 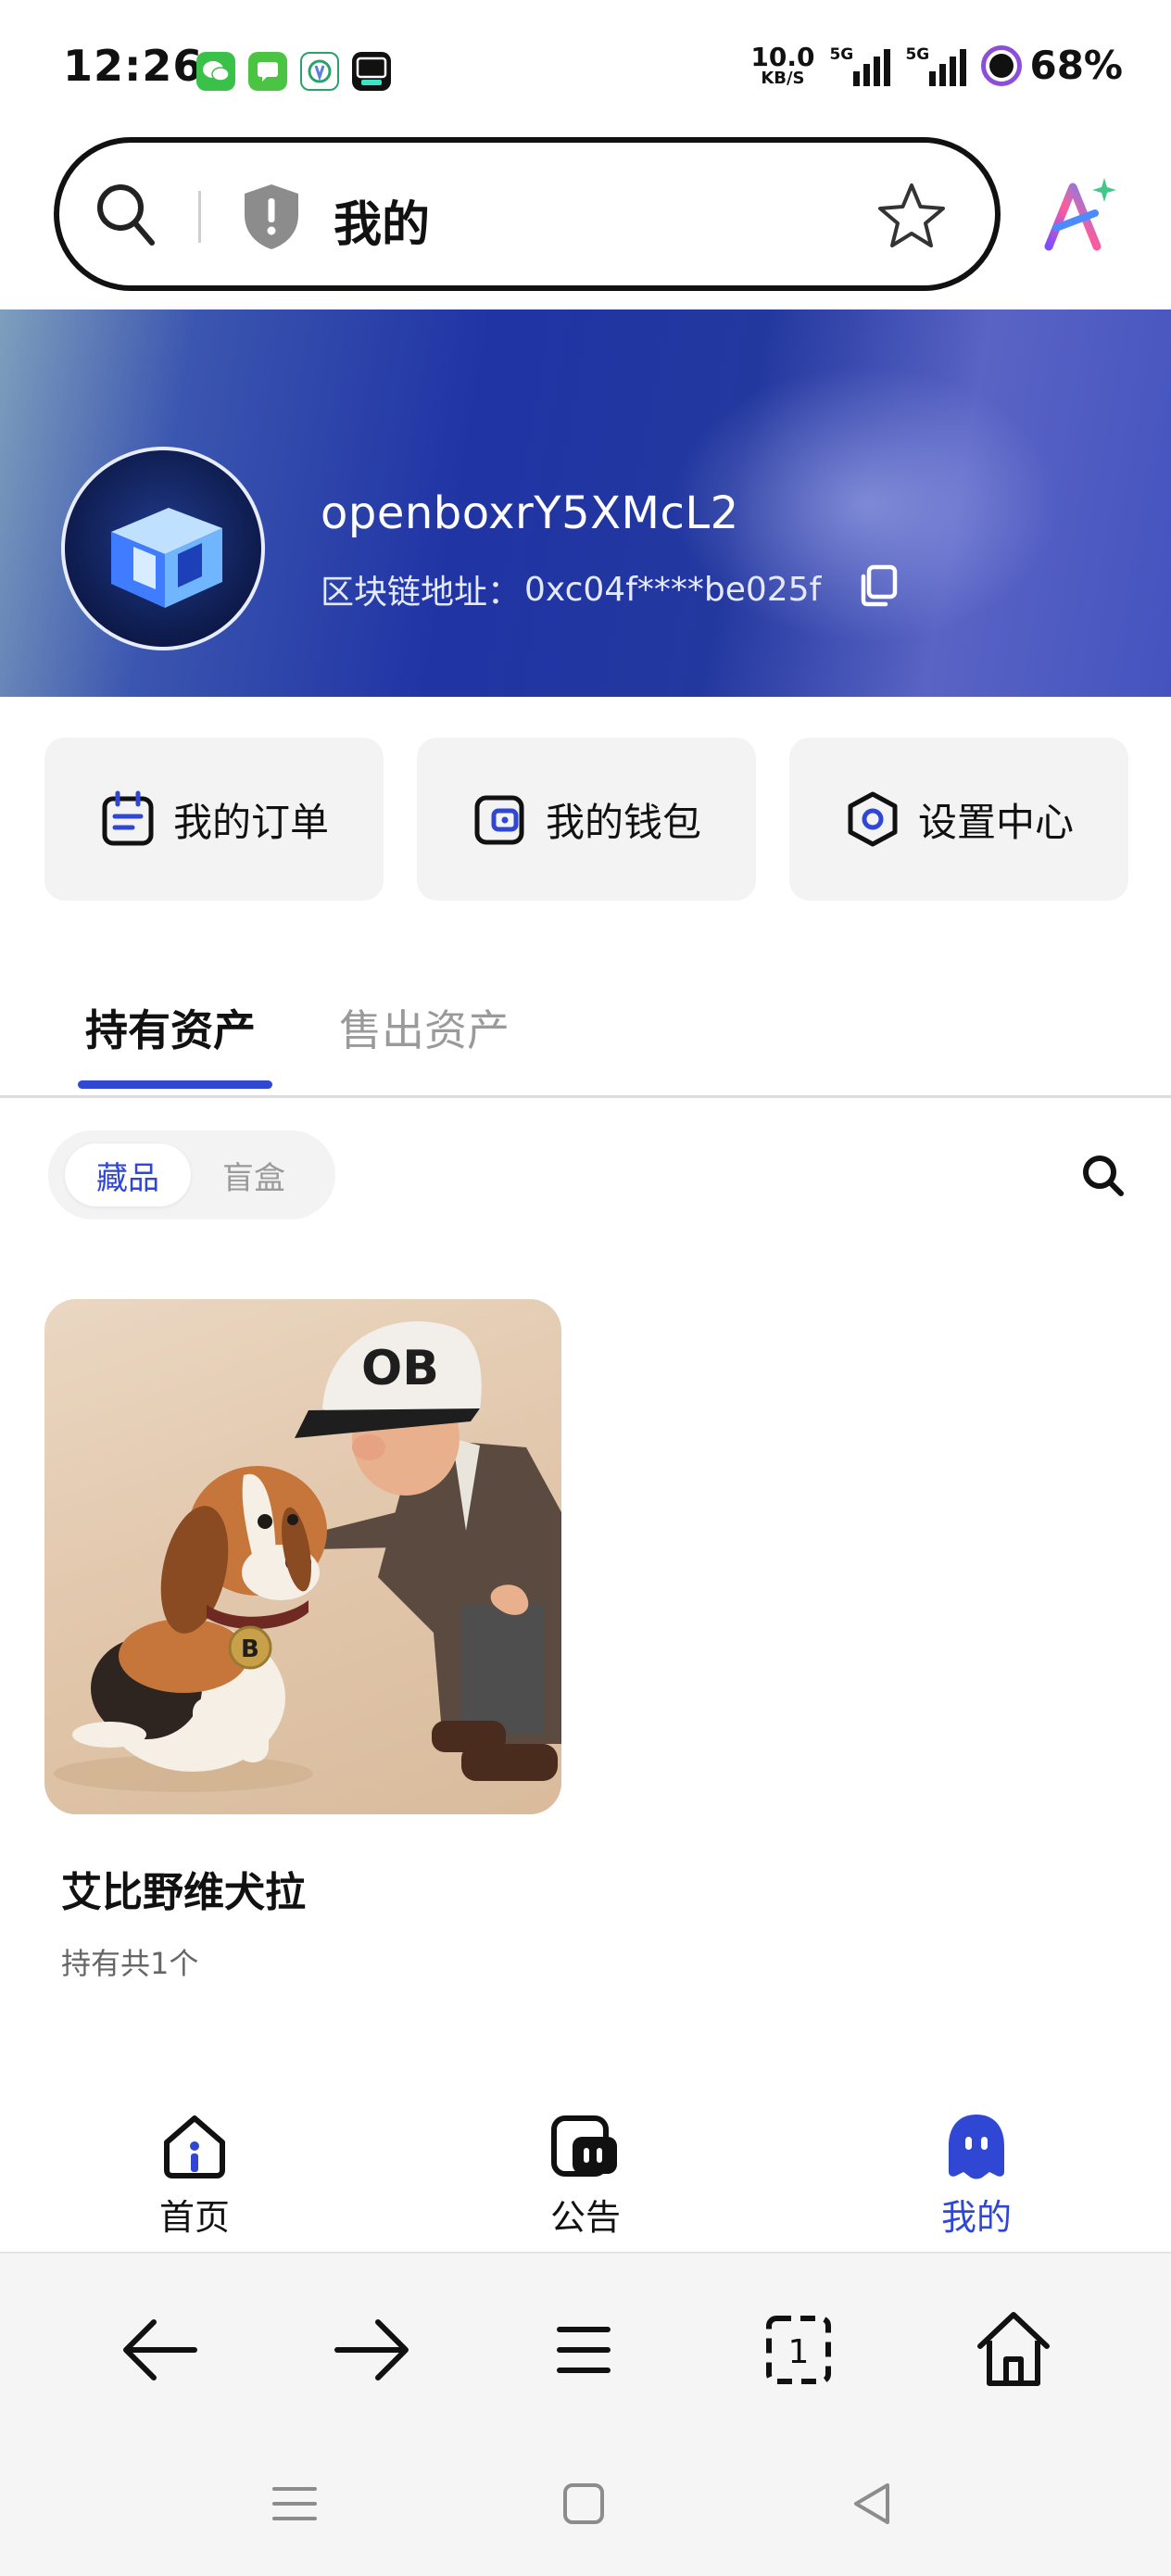 I want to click on cap-text: OB, so click(x=400, y=1368).